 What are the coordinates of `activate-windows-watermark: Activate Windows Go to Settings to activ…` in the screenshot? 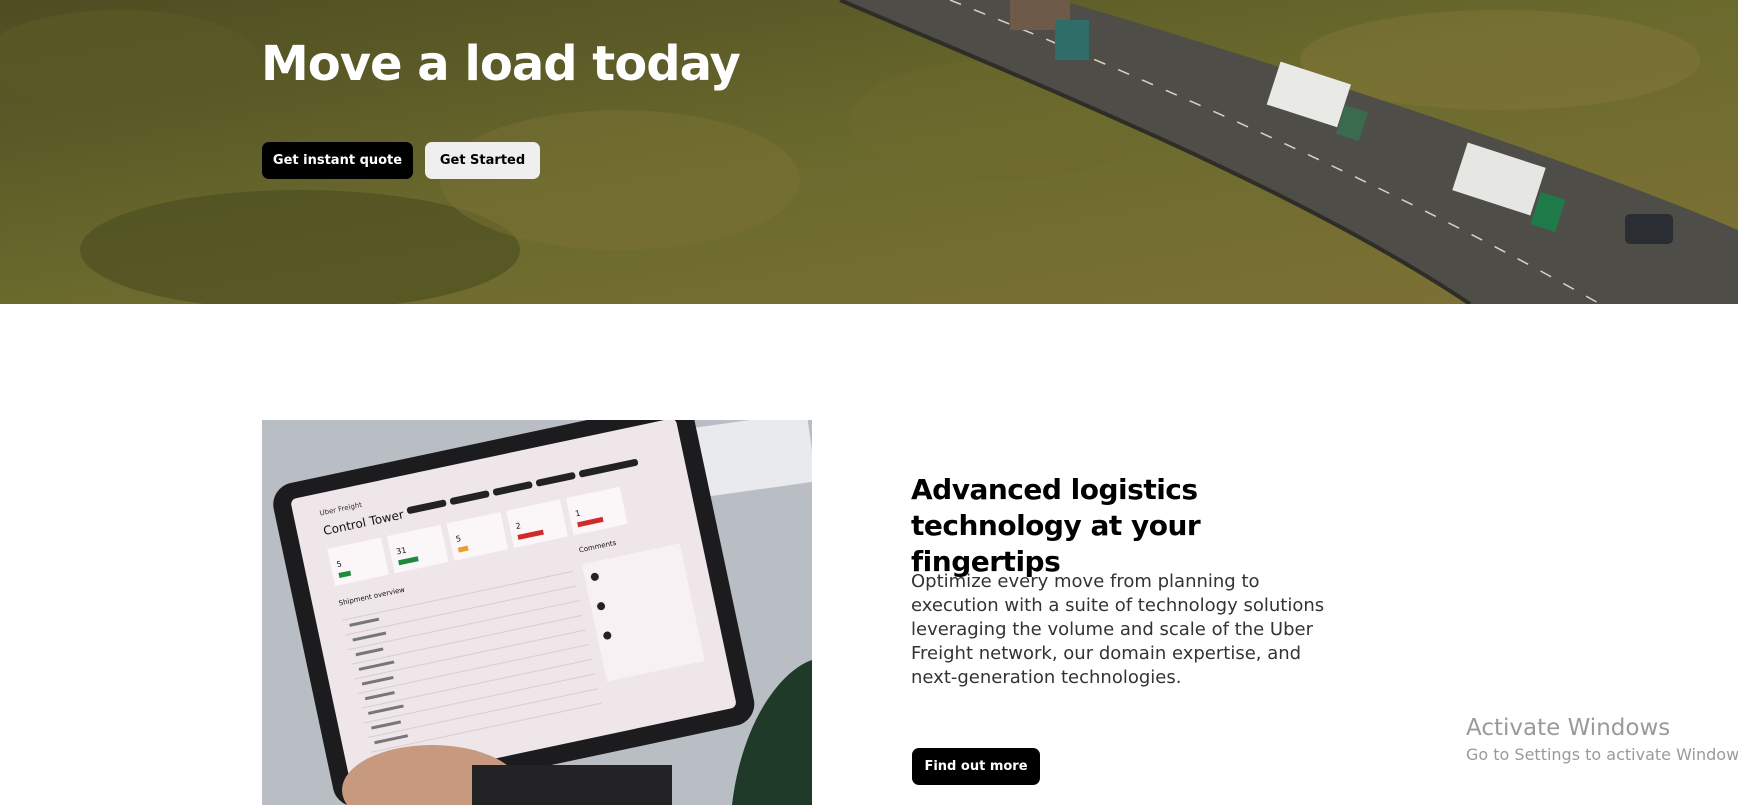 It's located at (1602, 740).